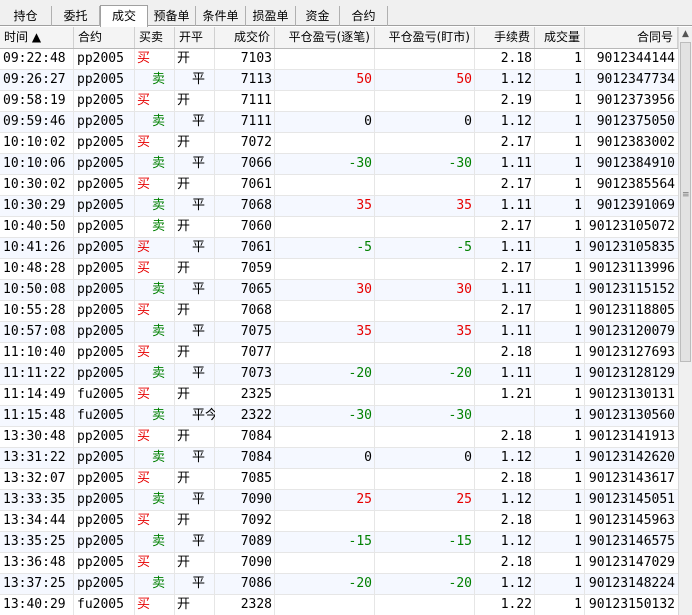 The image size is (692, 615). I want to click on cell-pnl_trade: -30, so click(360, 415).